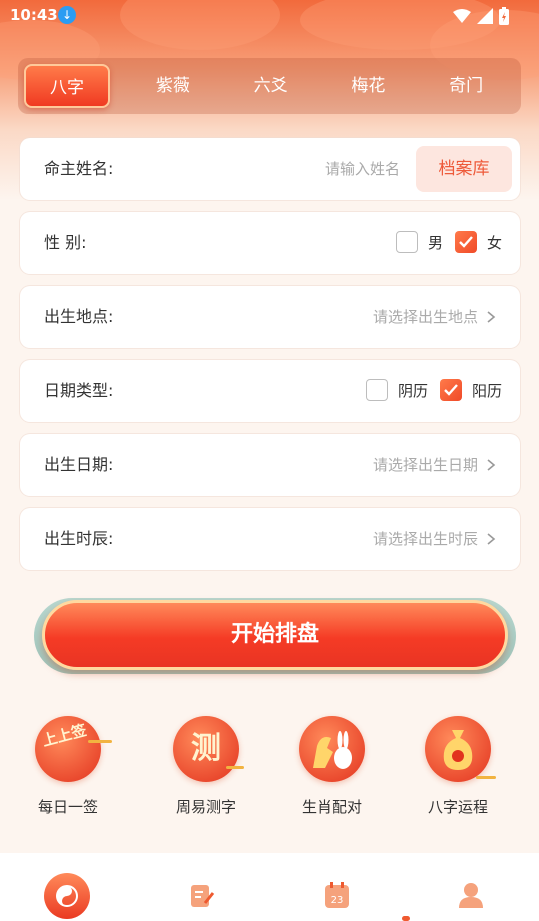 The image size is (539, 921). I want to click on yin-yang-glyph, so click(67, 896).